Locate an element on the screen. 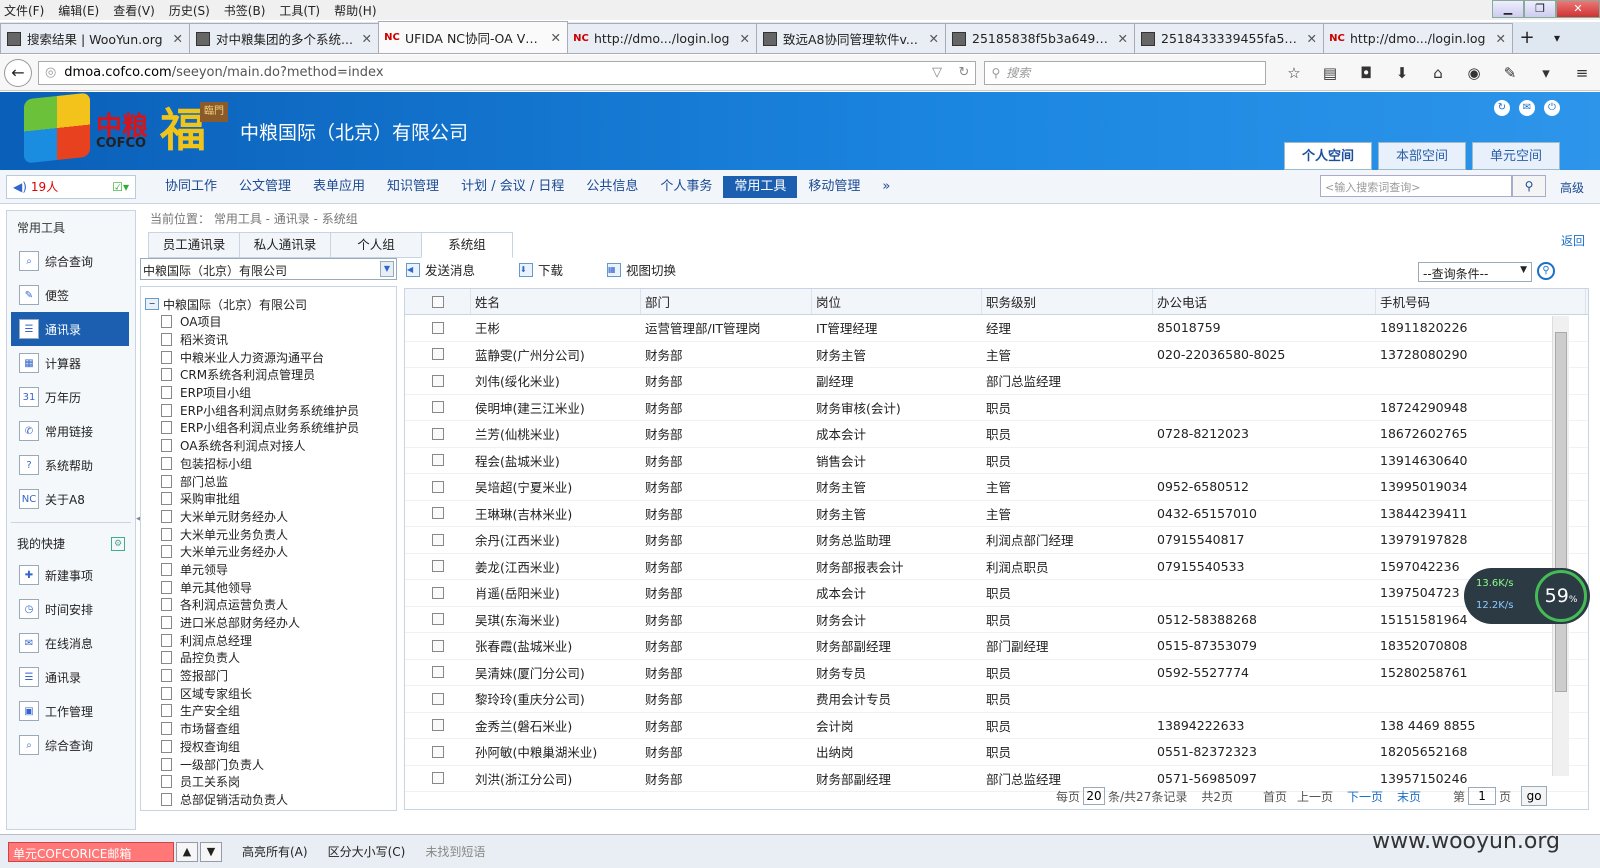 This screenshot has height=868, width=1600. space-tab: 本部空间 is located at coordinates (1422, 156).